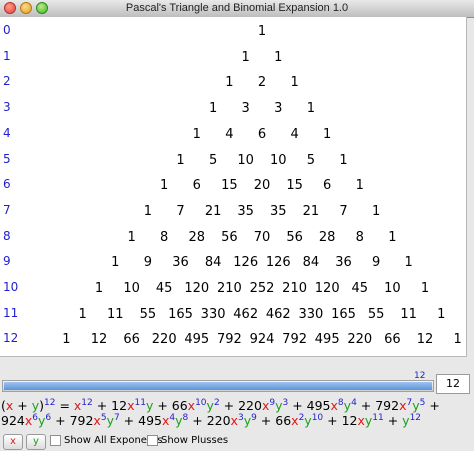  I want to click on row-number: 9, so click(7, 261).